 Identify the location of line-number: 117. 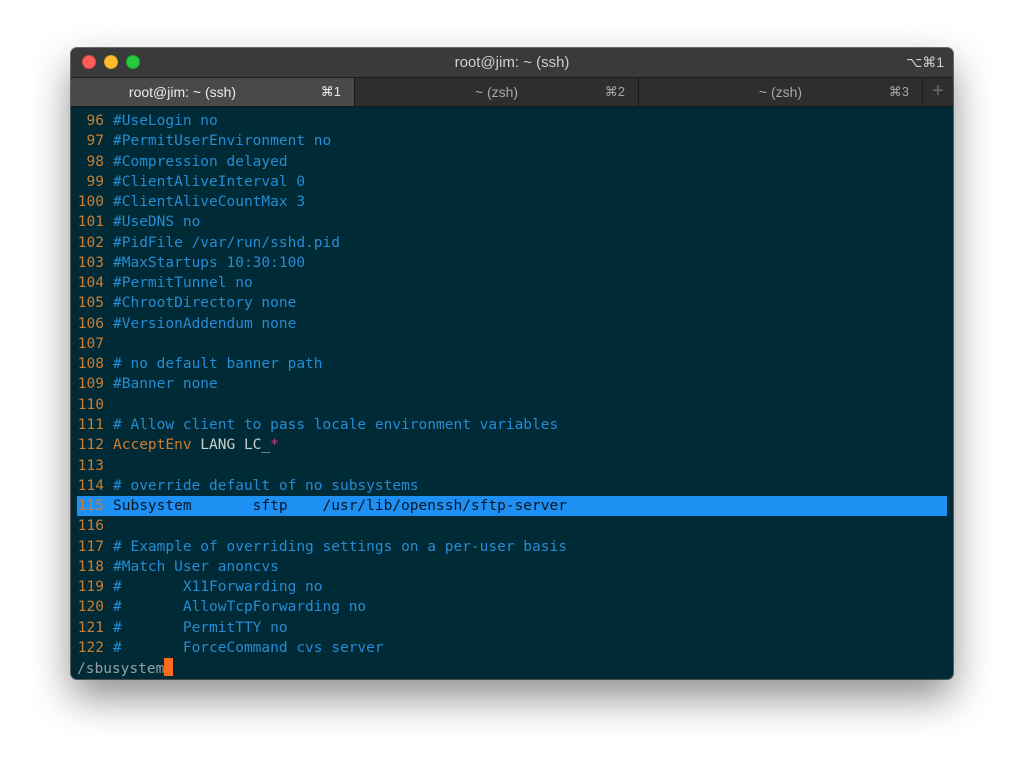
(90, 546).